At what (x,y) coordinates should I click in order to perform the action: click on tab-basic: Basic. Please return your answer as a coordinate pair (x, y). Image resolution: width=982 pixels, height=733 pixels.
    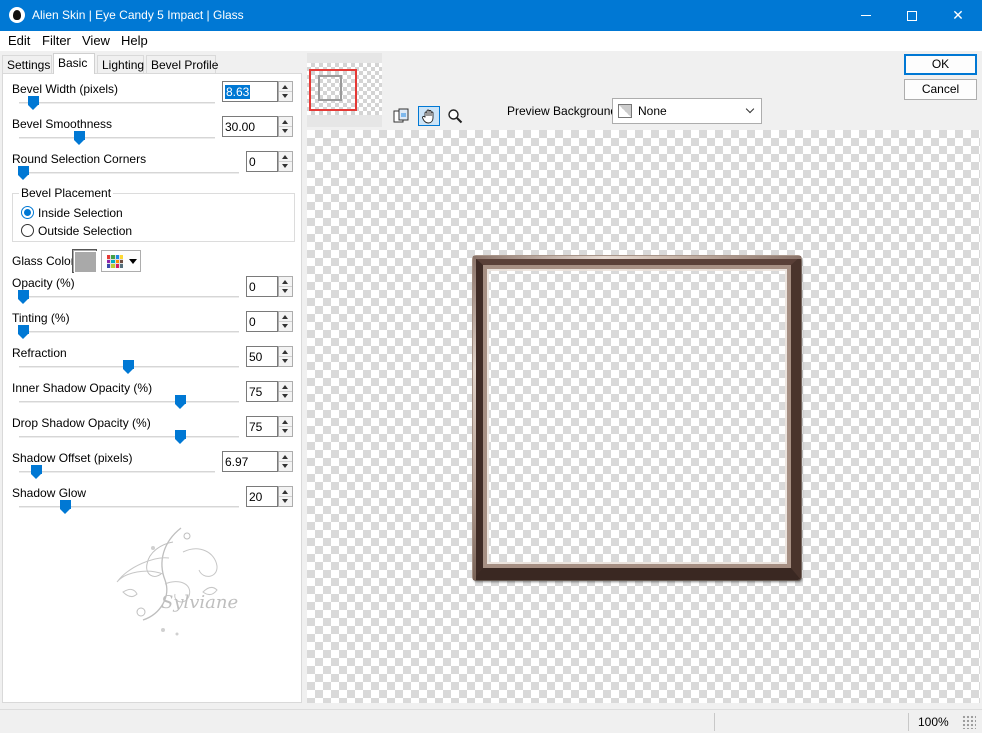
    Looking at the image, I should click on (74, 63).